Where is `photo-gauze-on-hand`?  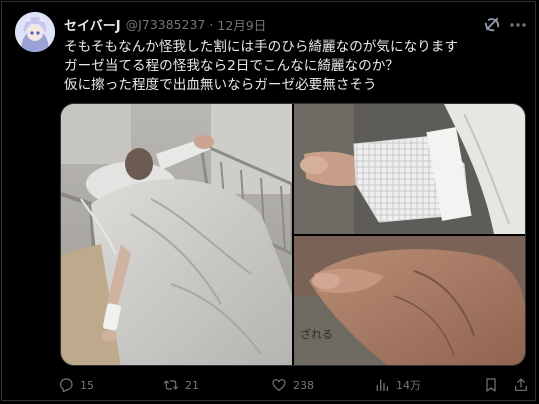 photo-gauze-on-hand is located at coordinates (409, 169).